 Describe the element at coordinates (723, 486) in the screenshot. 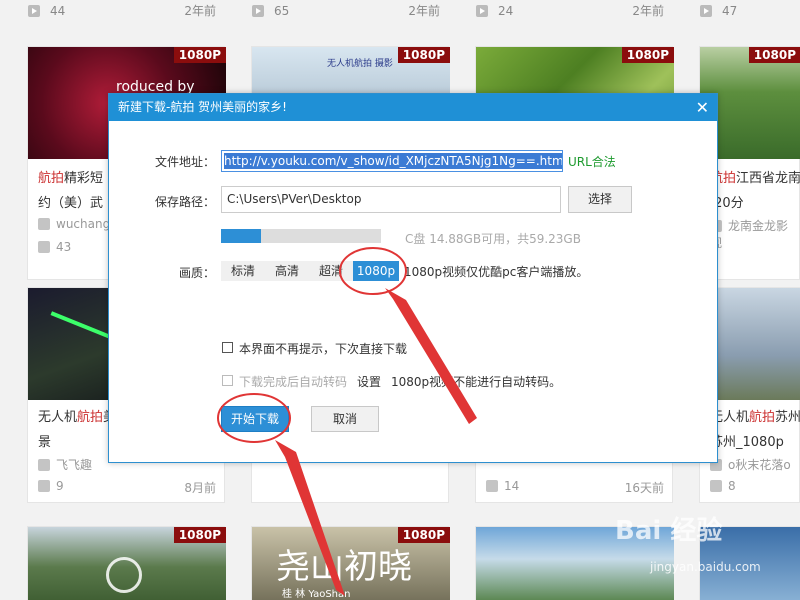

I see `play-count: 8` at that location.